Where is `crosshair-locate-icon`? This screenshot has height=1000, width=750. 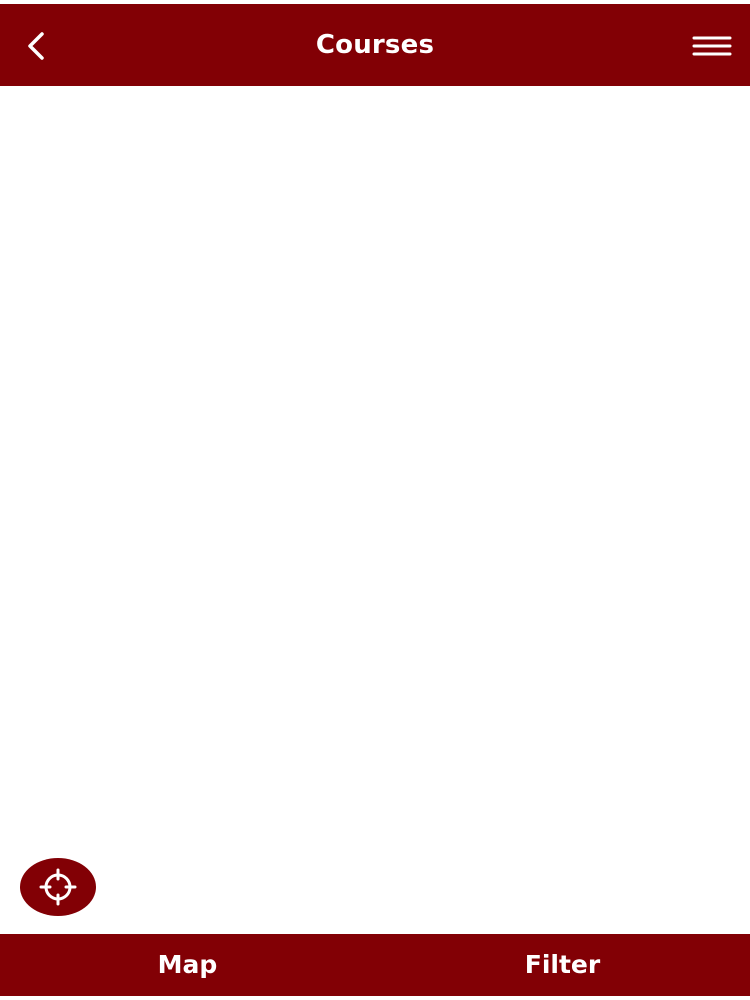
crosshair-locate-icon is located at coordinates (58, 887).